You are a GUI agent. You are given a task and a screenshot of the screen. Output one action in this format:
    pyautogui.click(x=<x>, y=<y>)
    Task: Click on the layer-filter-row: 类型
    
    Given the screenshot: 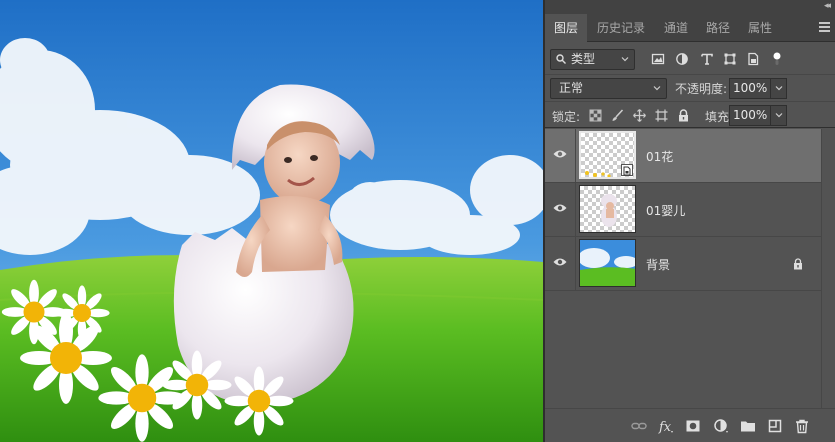 What is the action you would take?
    pyautogui.click(x=690, y=58)
    